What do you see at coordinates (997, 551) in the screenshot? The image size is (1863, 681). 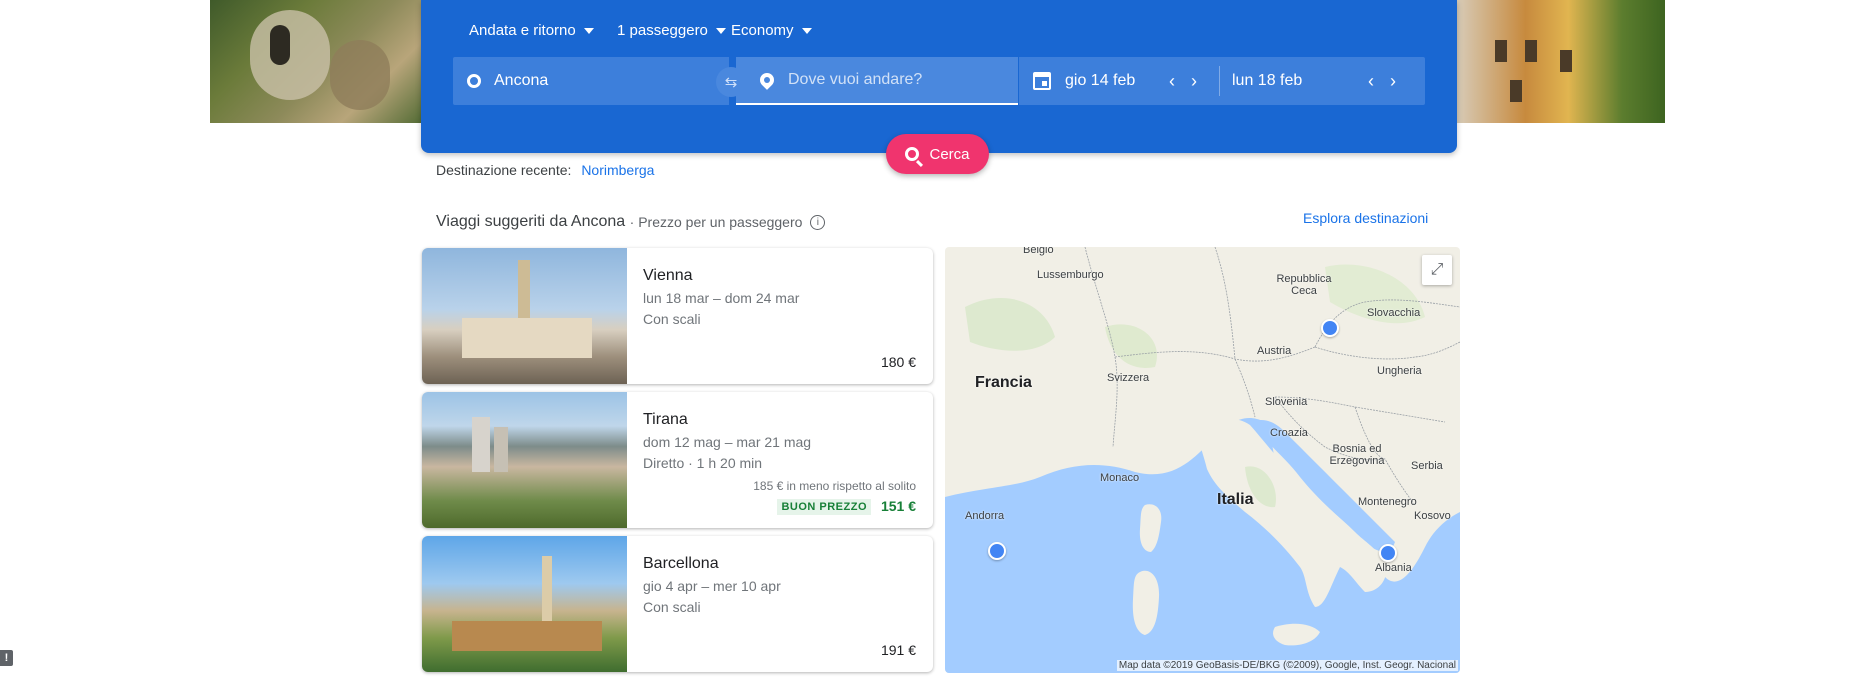 I see `map-marker-barcellona` at bounding box center [997, 551].